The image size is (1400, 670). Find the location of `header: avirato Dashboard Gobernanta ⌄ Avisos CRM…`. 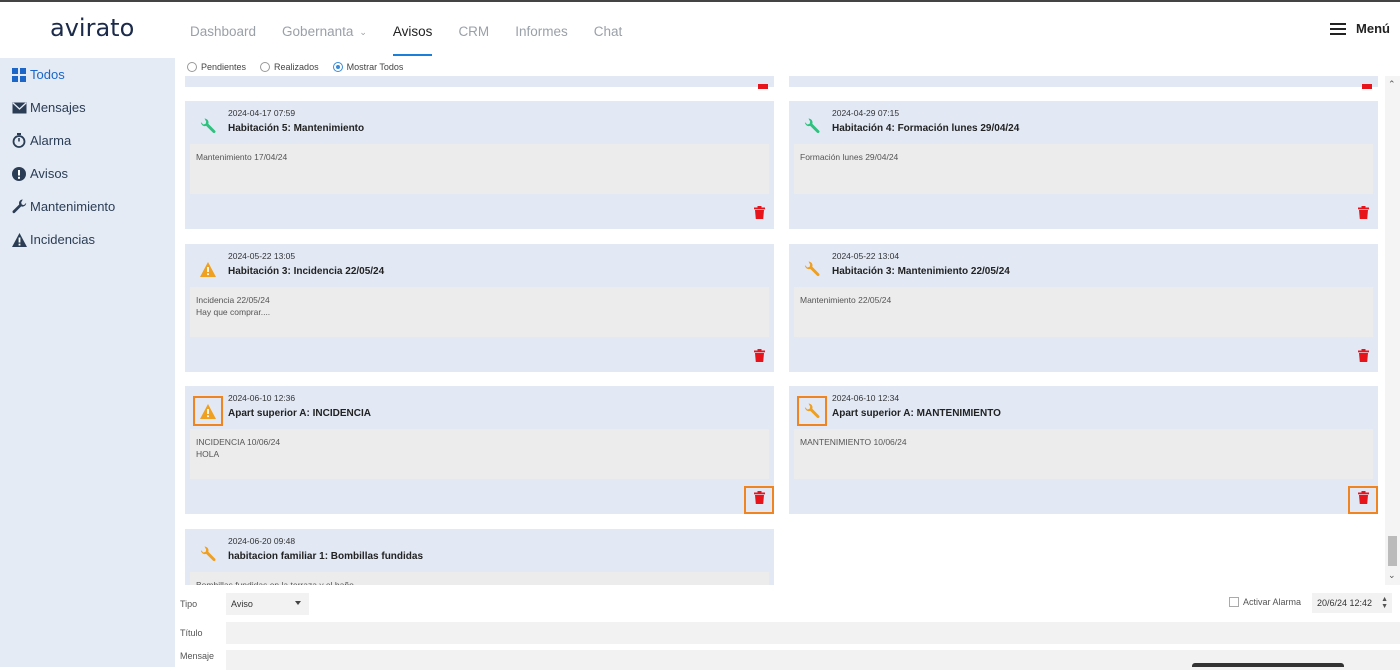

header: avirato Dashboard Gobernanta ⌄ Avisos CRM… is located at coordinates (700, 30).